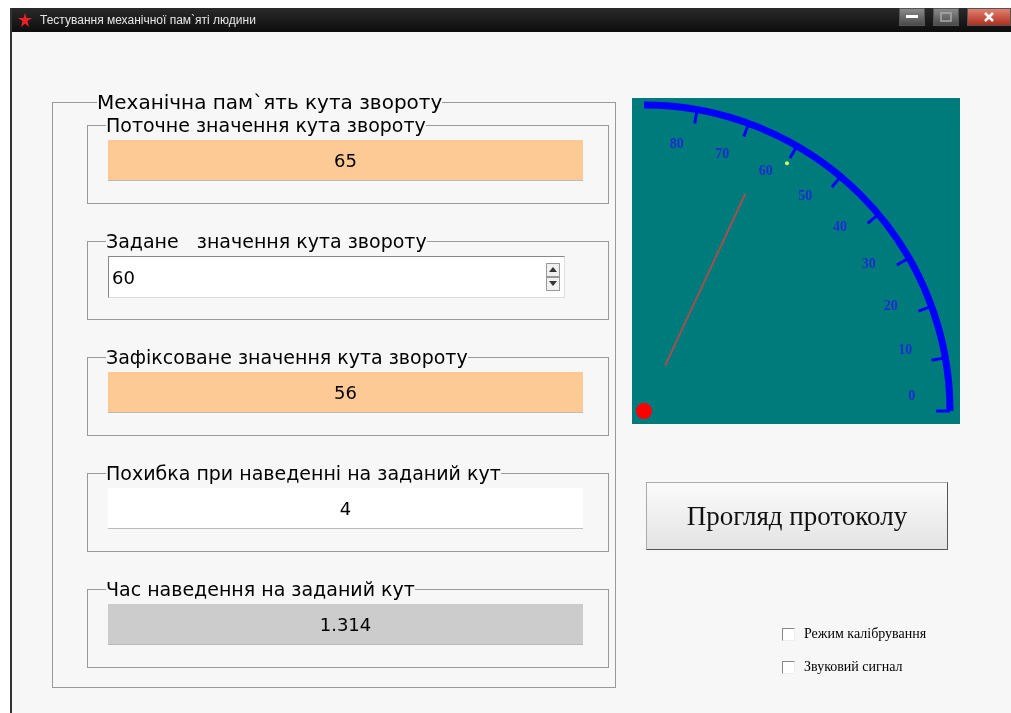 The image size is (1011, 713). What do you see at coordinates (805, 196) in the screenshot?
I see `scale-label: 50` at bounding box center [805, 196].